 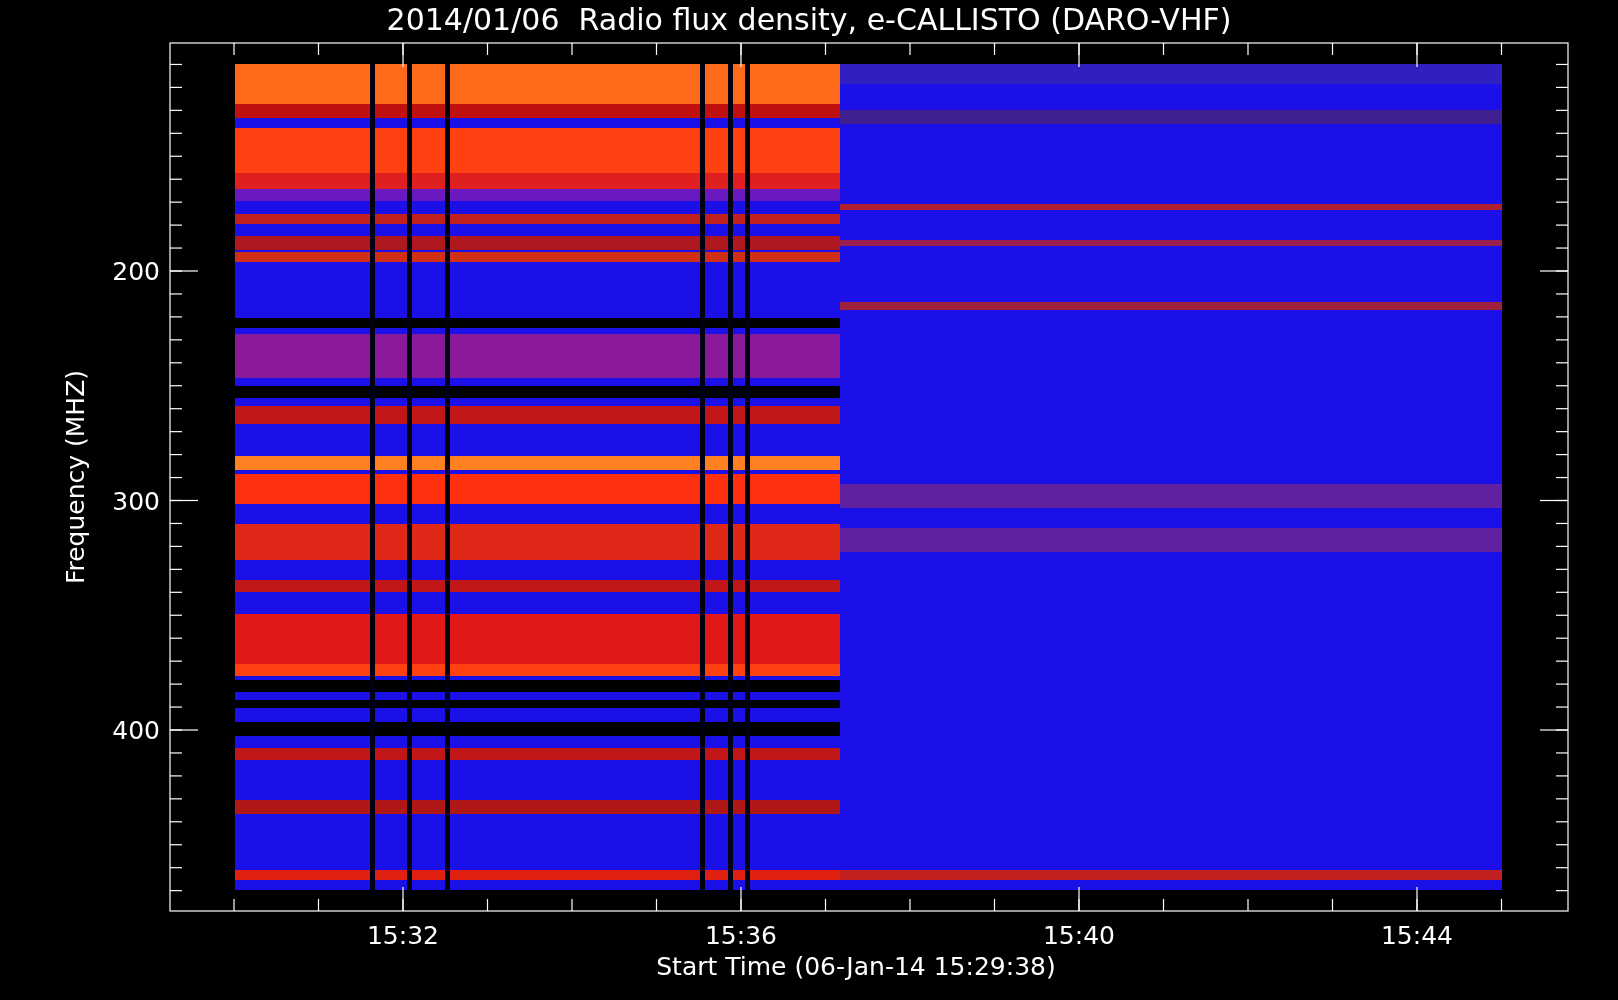 I want to click on y-tick-label: 300, so click(x=136, y=501).